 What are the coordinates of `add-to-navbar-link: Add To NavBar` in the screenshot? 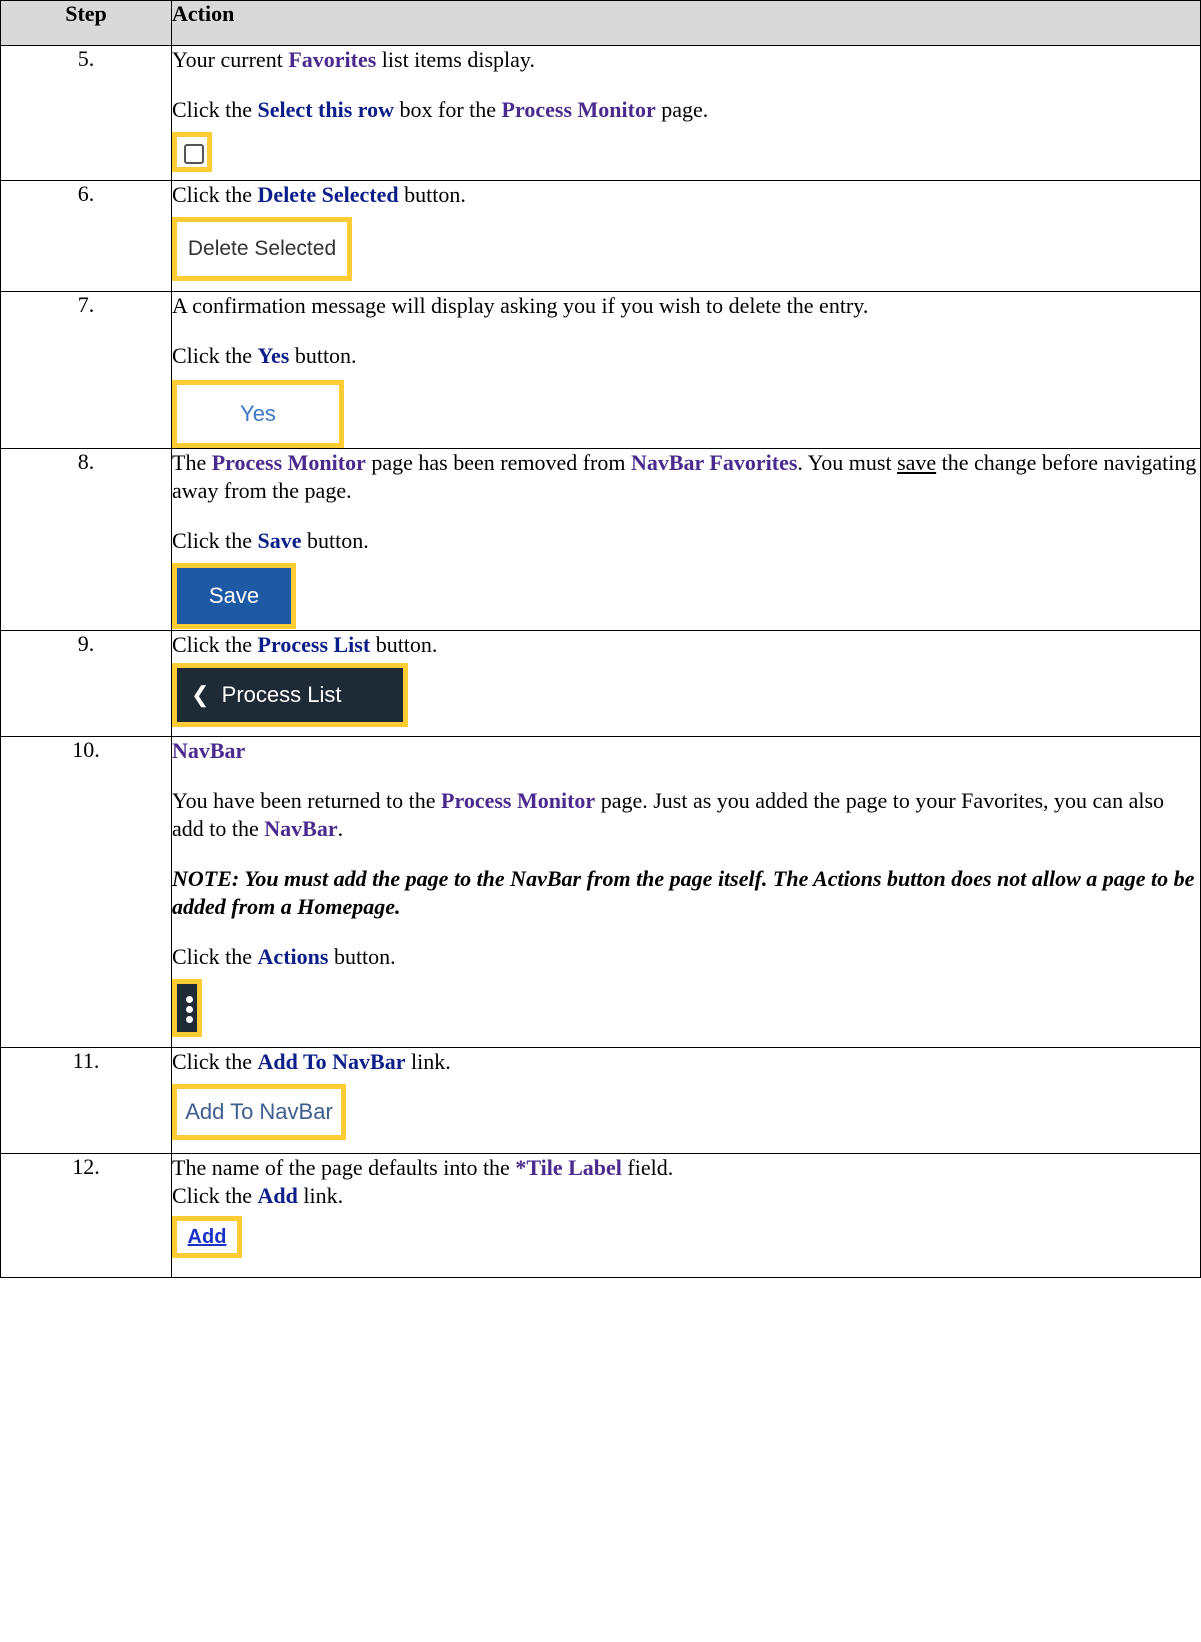 It's located at (259, 1112).